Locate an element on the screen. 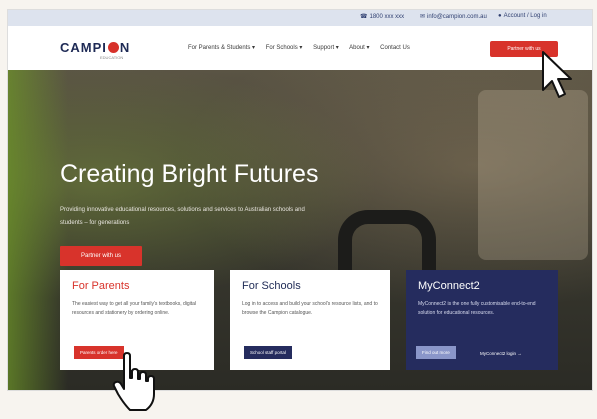  menu-support: Support ▾ is located at coordinates (326, 48).